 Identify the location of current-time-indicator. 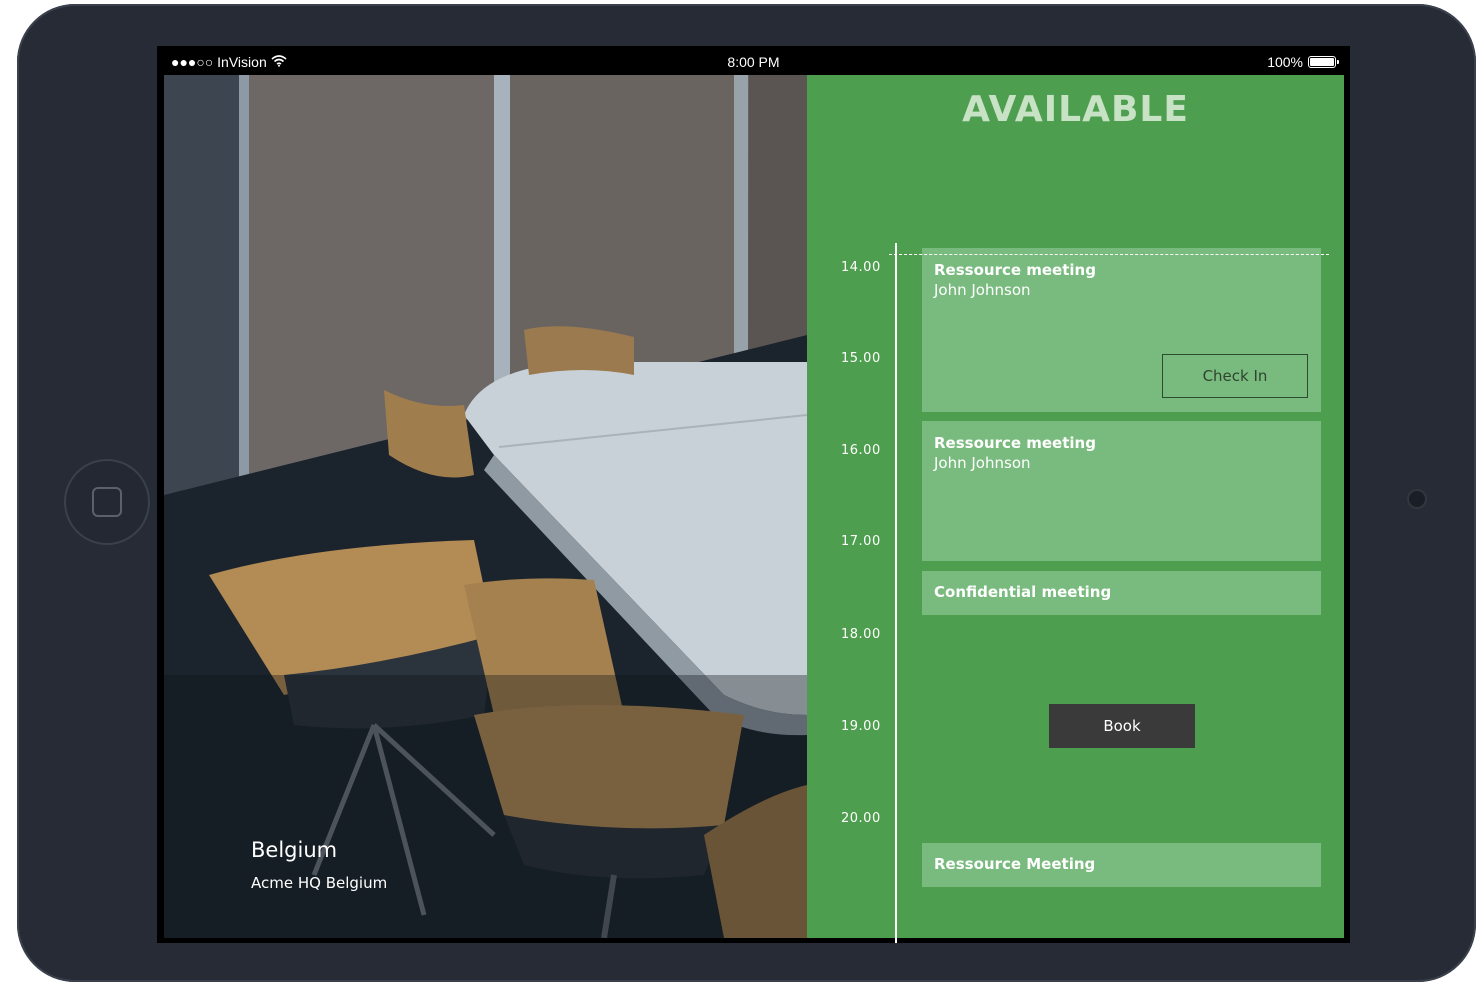
(1109, 254).